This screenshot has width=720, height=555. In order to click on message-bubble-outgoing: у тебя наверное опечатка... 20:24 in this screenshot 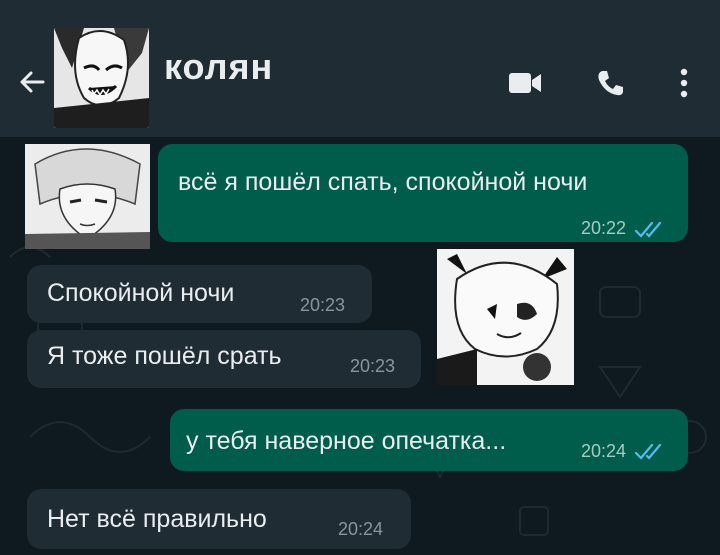, I will do `click(429, 440)`.